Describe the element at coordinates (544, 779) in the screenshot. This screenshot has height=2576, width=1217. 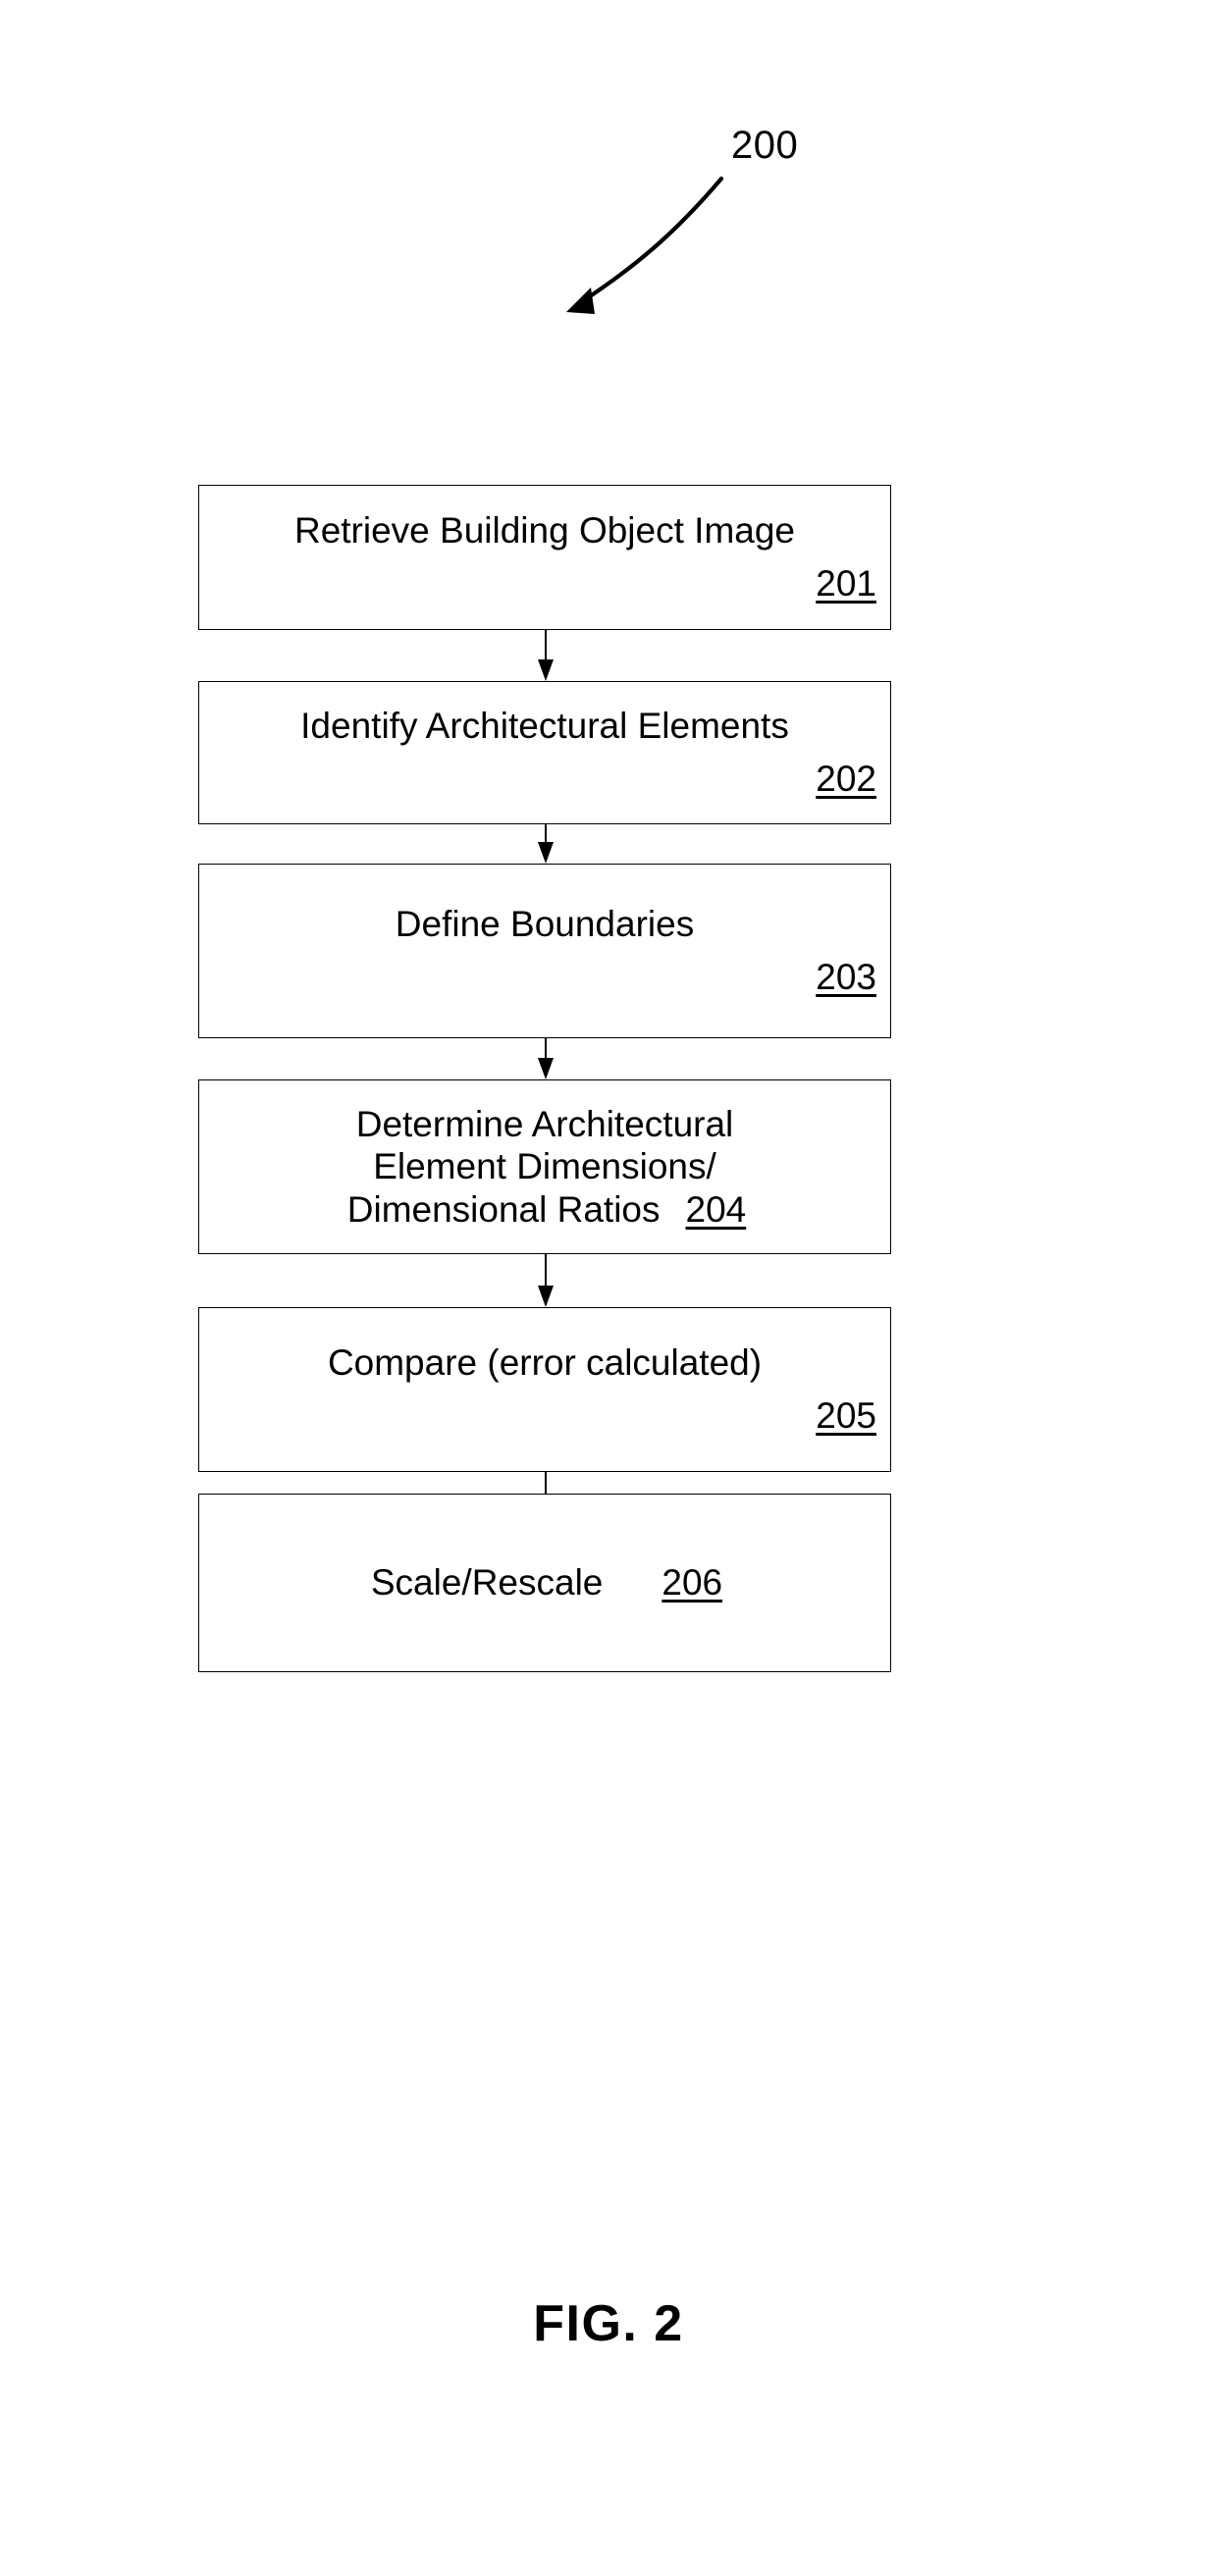
I see `flow-step-numeral-row-202: 202` at that location.